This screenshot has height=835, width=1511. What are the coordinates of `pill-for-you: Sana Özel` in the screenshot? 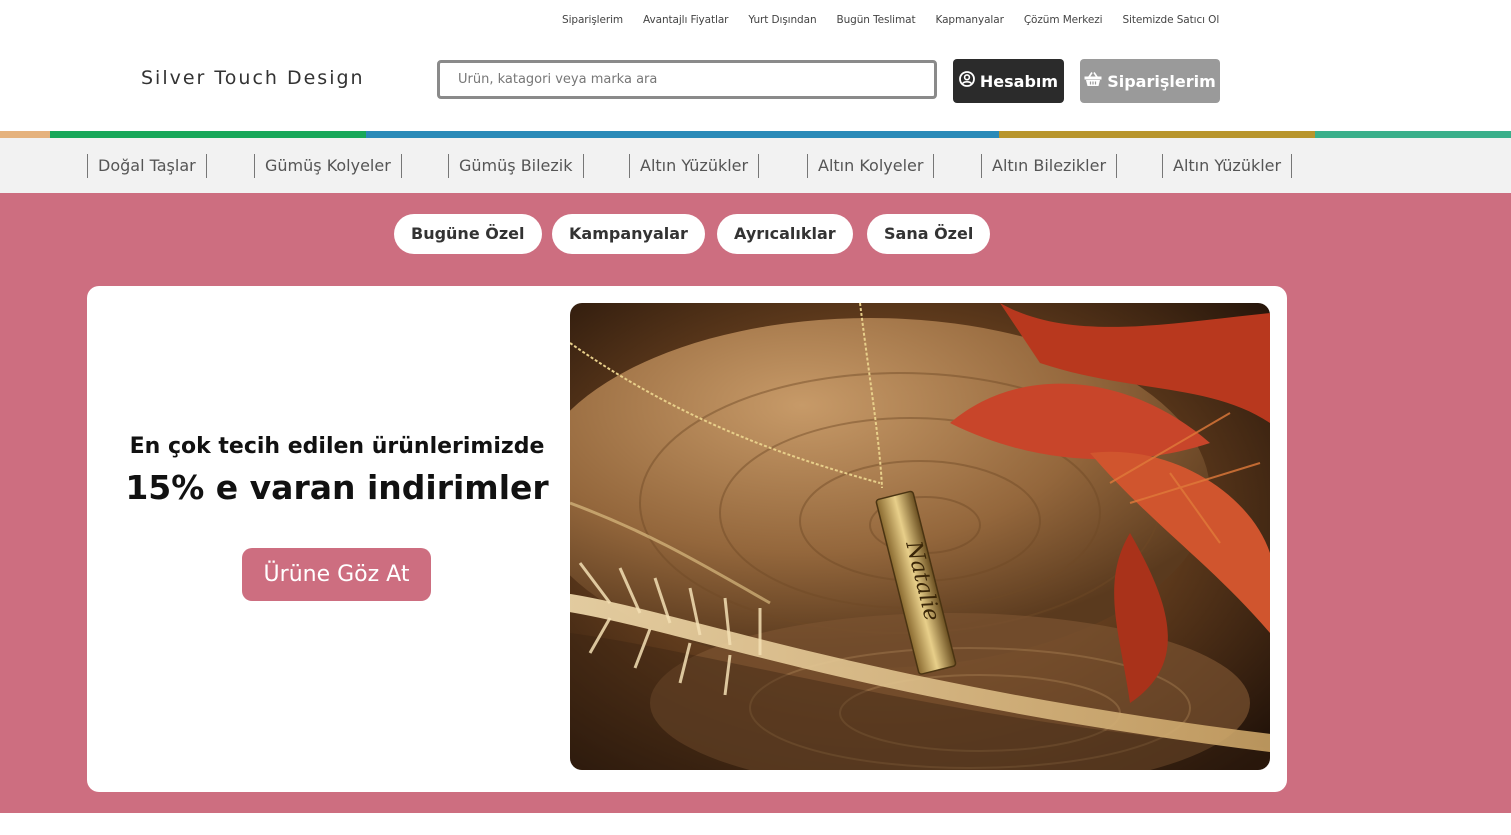 It's located at (929, 234).